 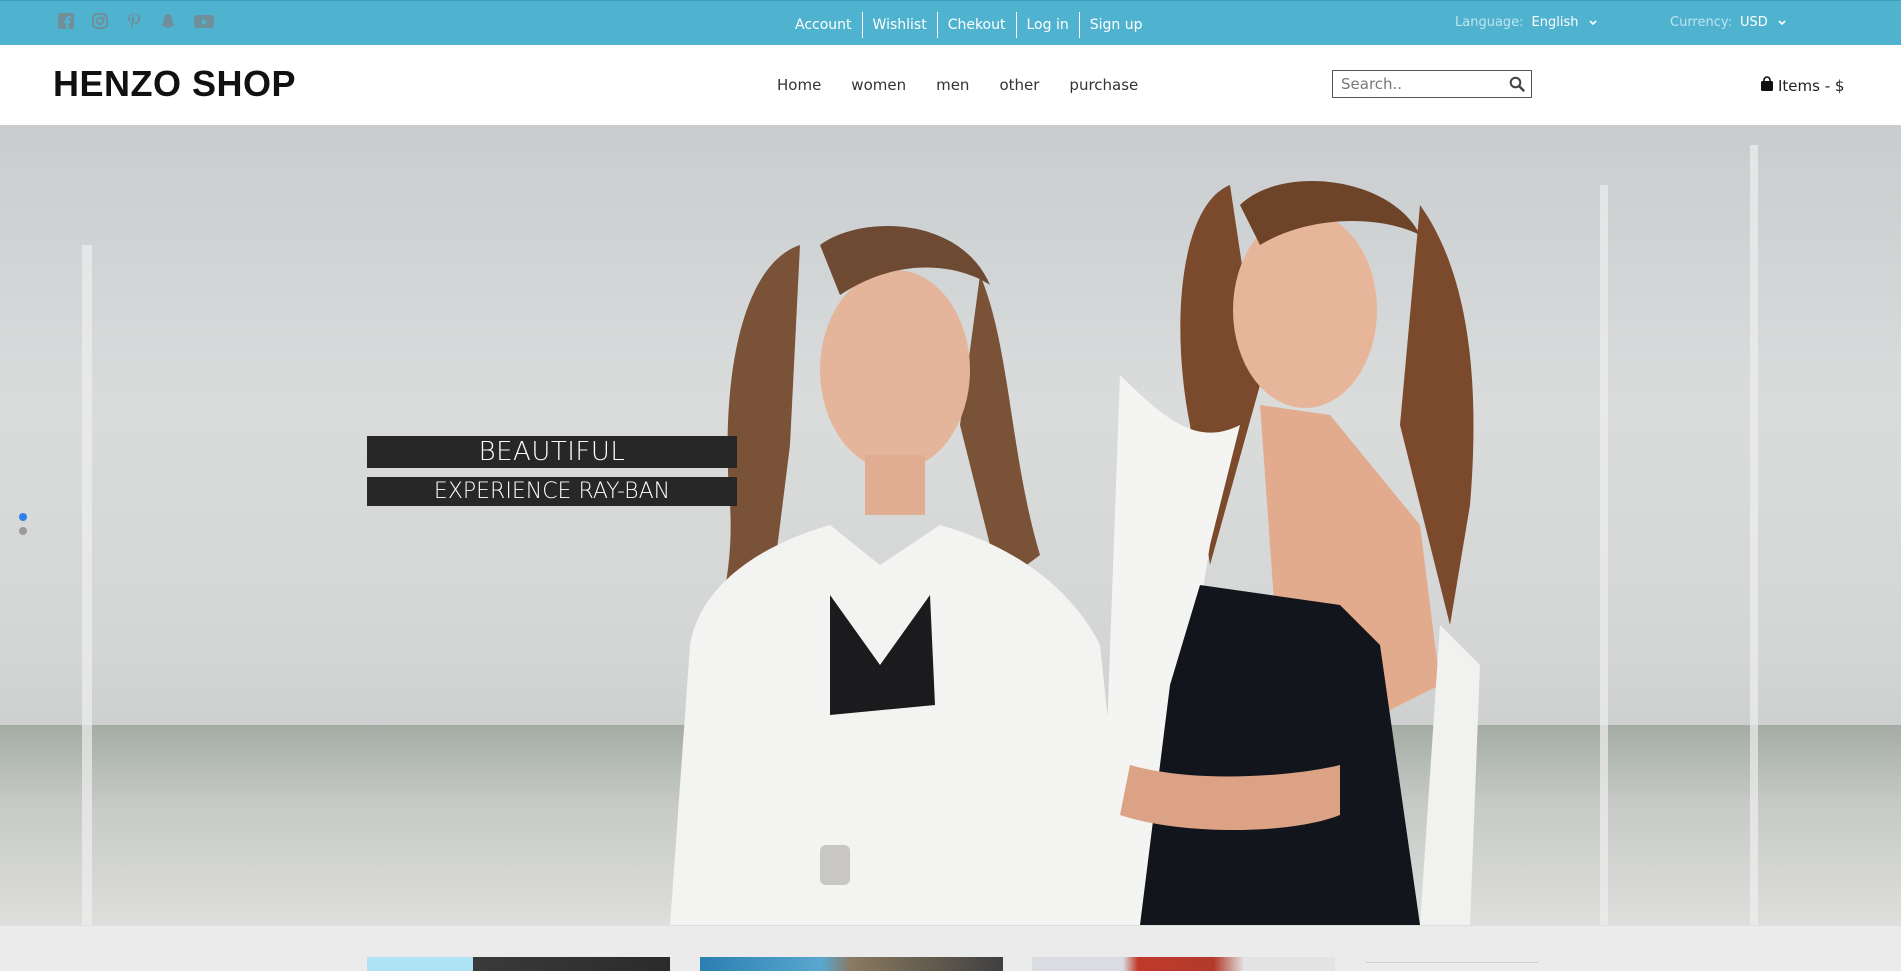 What do you see at coordinates (1048, 25) in the screenshot?
I see `login-link: Log in` at bounding box center [1048, 25].